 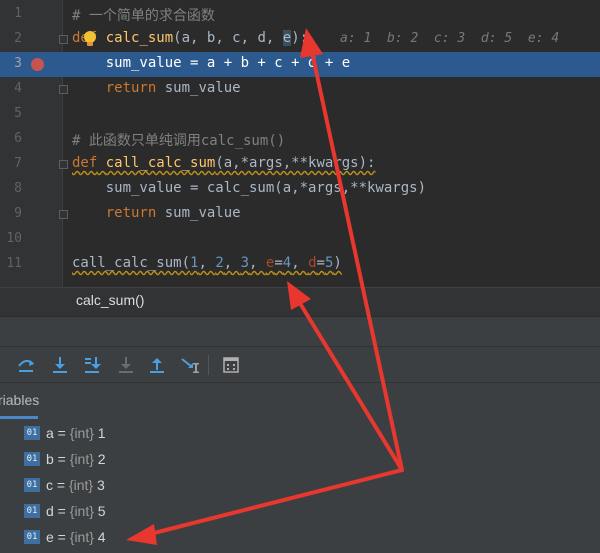 I want to click on variable-row-b: 01 b = {int} 2, so click(x=300, y=460).